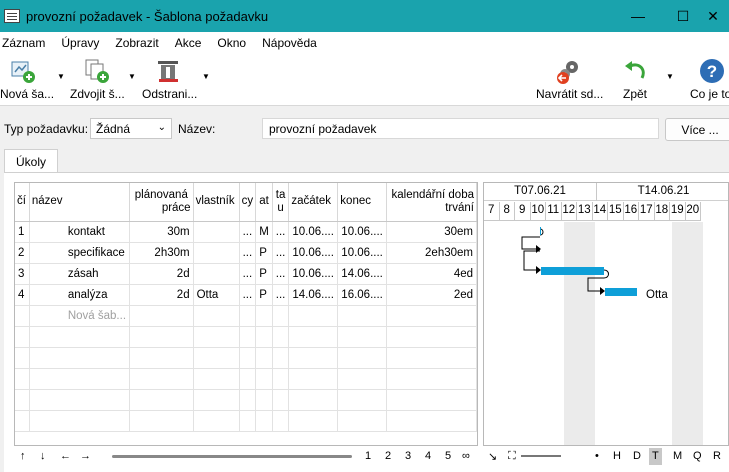 The image size is (729, 472). Describe the element at coordinates (670, 76) in the screenshot. I see `undo-dropdown-icon: ▼` at that location.